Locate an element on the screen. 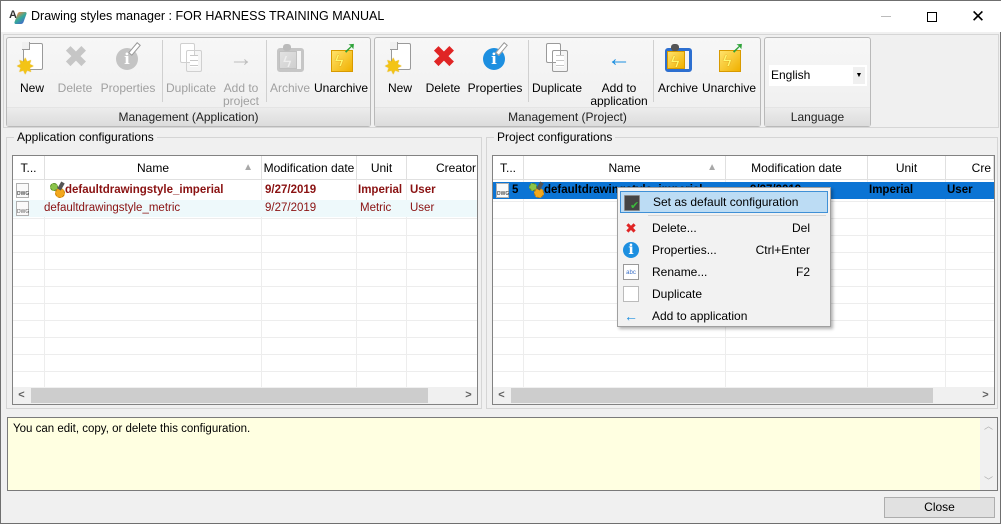 The height and width of the screenshot is (524, 1001). close-window-button: ✕ is located at coordinates (978, 16).